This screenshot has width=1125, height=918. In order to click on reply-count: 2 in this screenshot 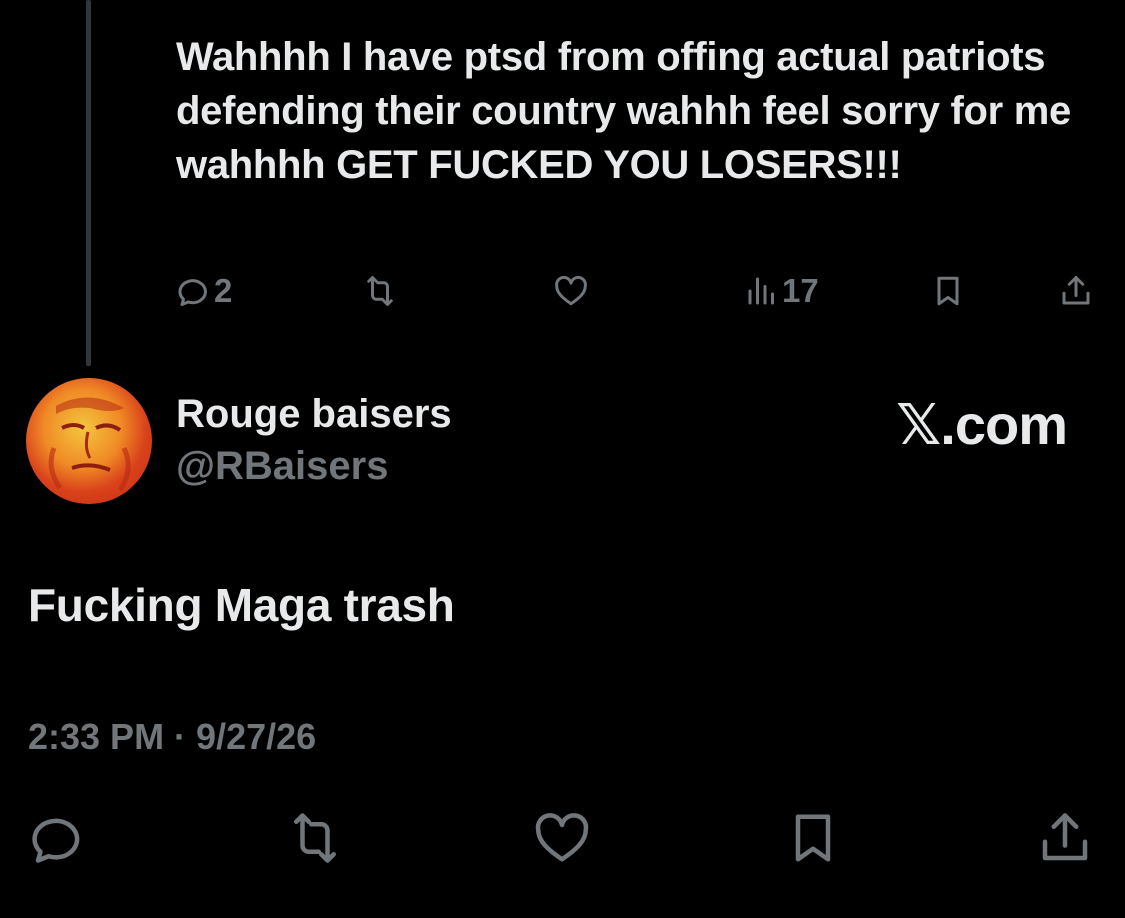, I will do `click(223, 290)`.